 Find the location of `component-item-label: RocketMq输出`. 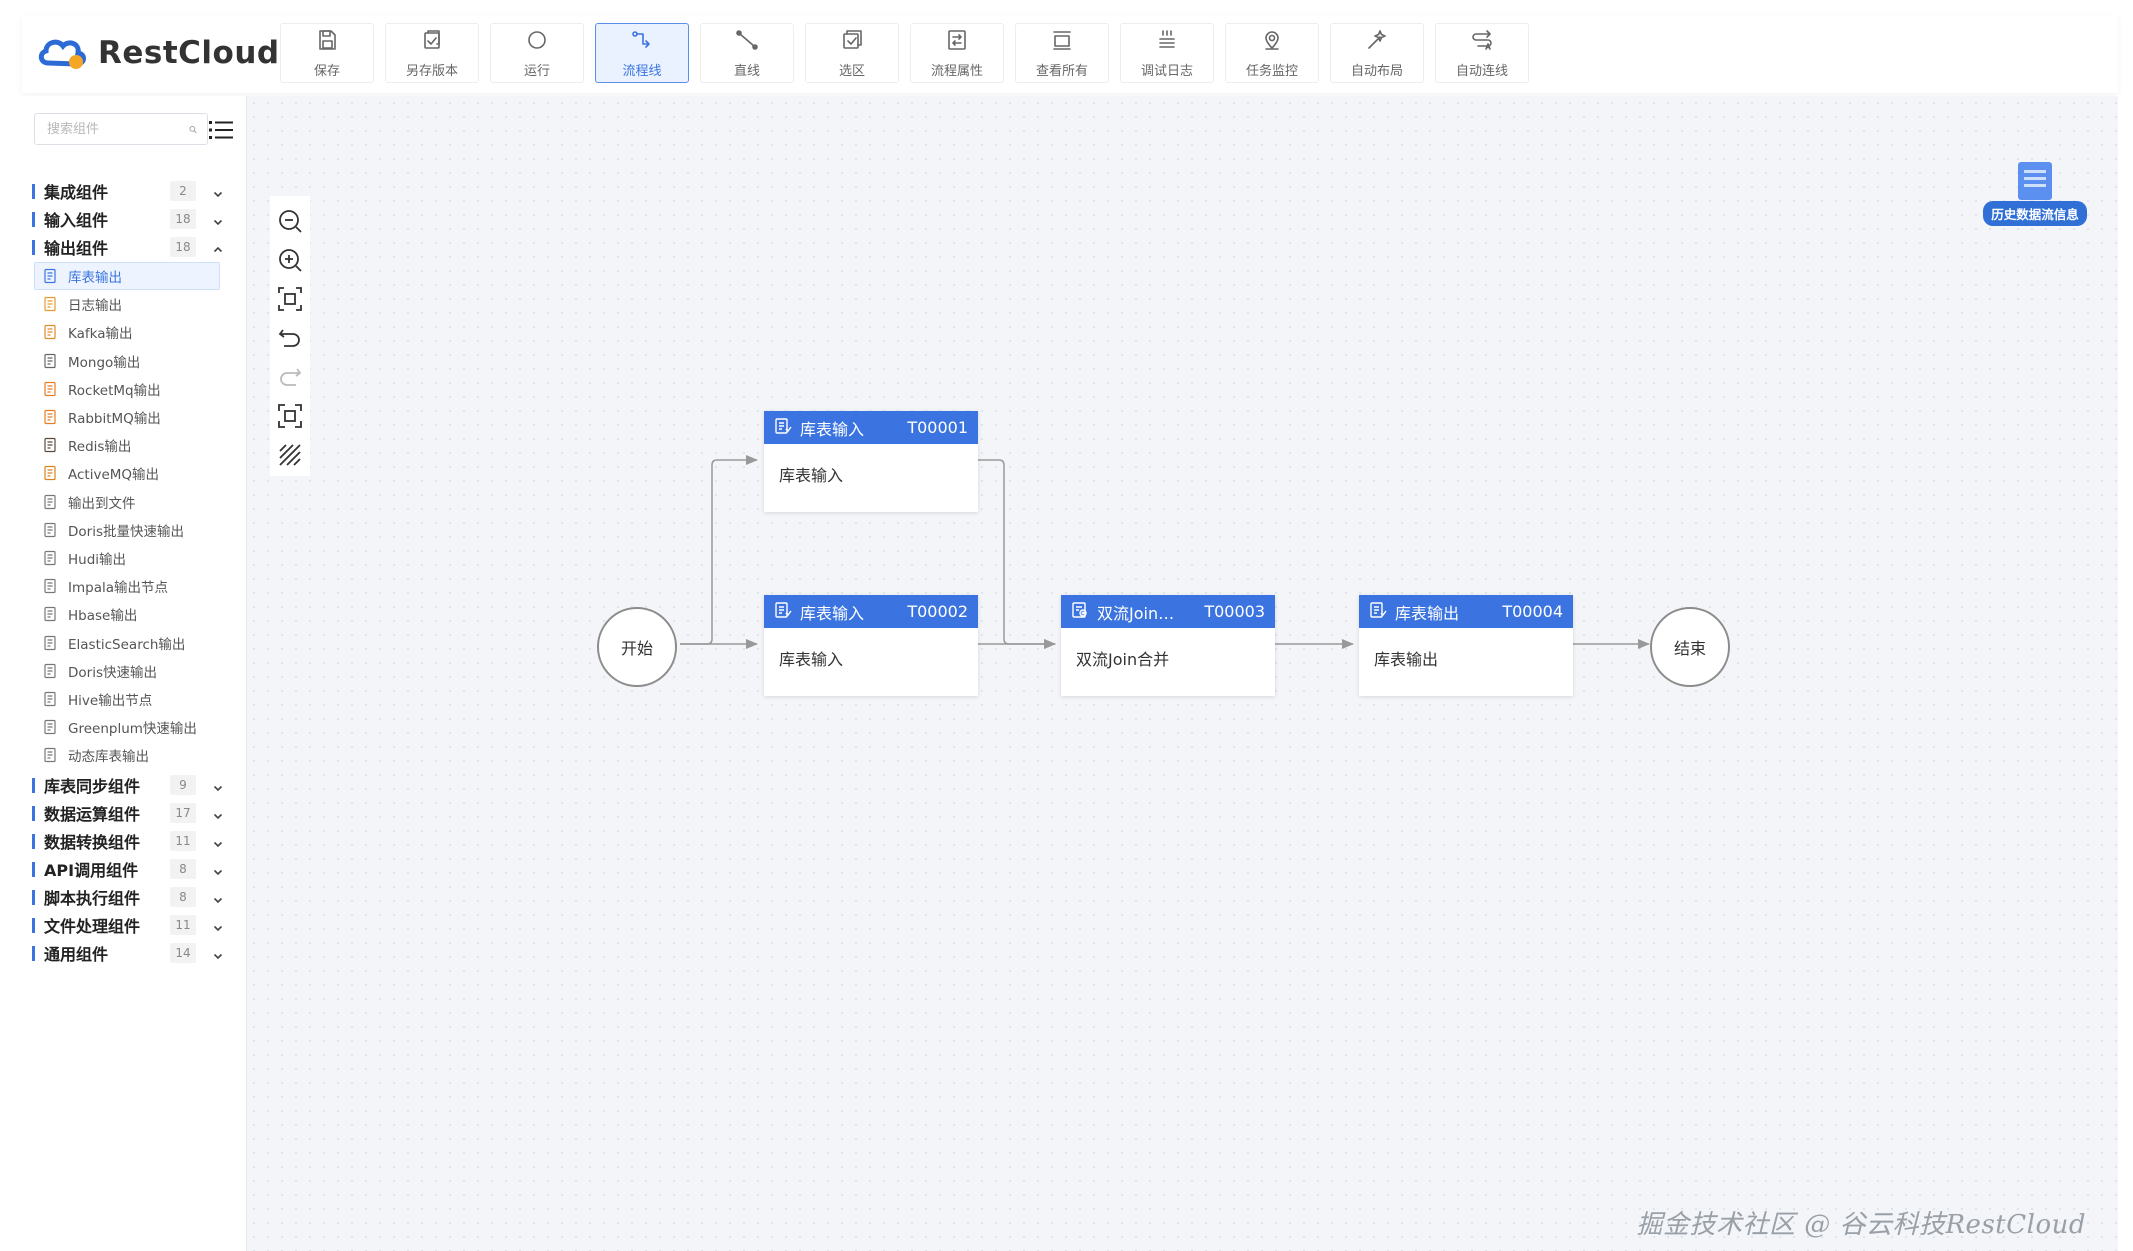

component-item-label: RocketMq输出 is located at coordinates (114, 390).